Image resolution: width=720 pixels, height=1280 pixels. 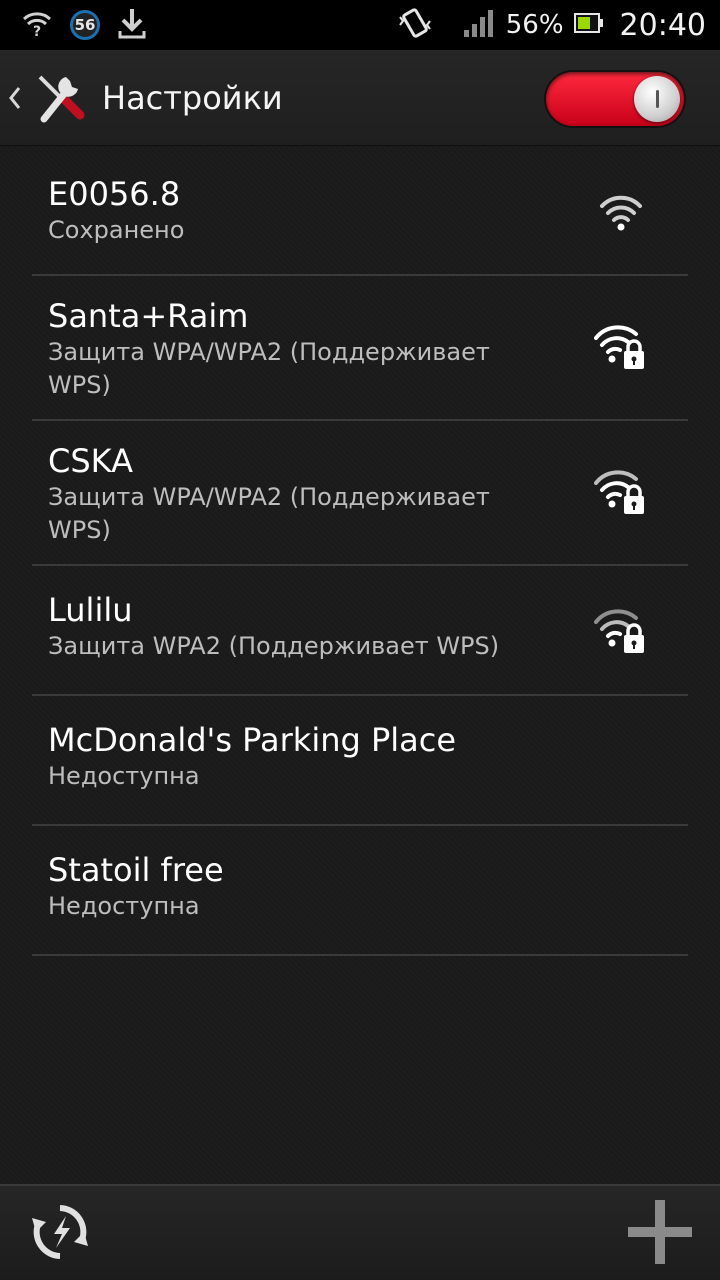 What do you see at coordinates (274, 646) in the screenshot?
I see `network-status: Защита WPA2 (Поддерживает WPS)` at bounding box center [274, 646].